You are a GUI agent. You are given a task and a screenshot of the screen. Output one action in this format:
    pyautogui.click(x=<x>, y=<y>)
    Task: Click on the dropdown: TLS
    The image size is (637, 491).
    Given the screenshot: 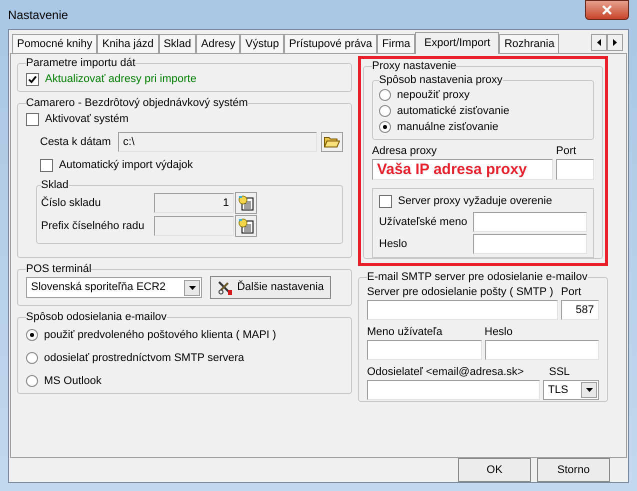 What is the action you would take?
    pyautogui.click(x=571, y=390)
    